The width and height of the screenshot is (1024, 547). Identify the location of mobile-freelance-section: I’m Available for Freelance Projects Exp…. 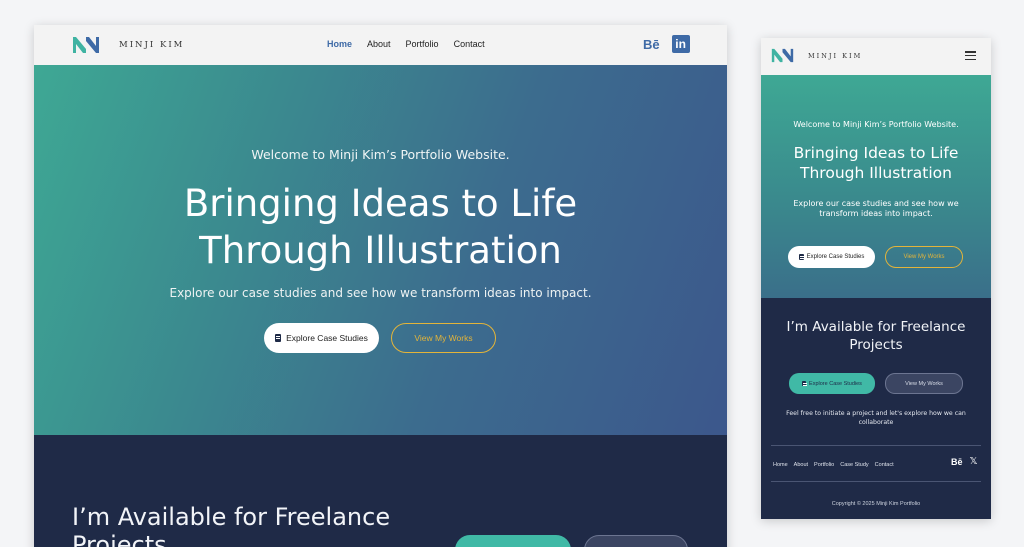
(876, 408).